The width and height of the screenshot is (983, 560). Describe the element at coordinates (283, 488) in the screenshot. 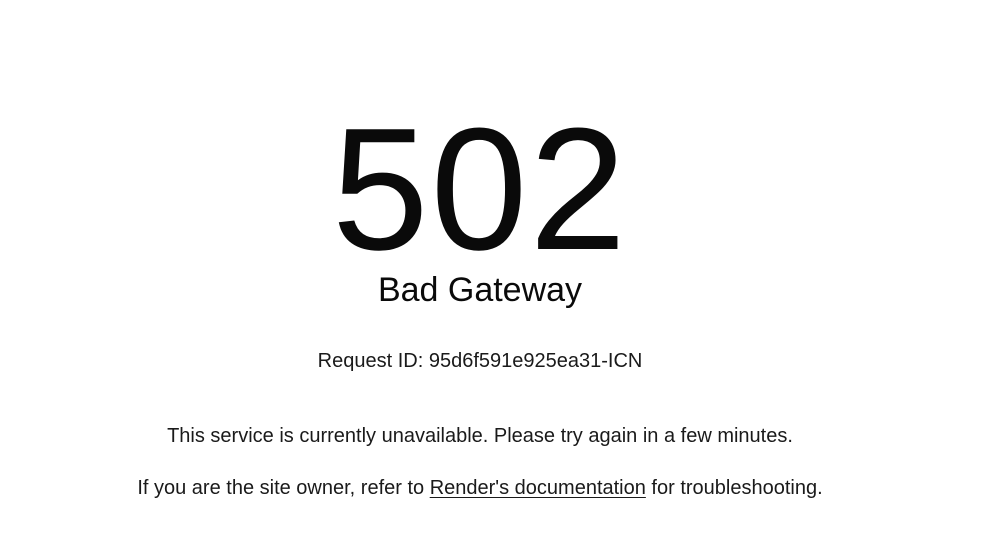

I see `owner-message-prefix: If you are the site owner, refer to` at that location.